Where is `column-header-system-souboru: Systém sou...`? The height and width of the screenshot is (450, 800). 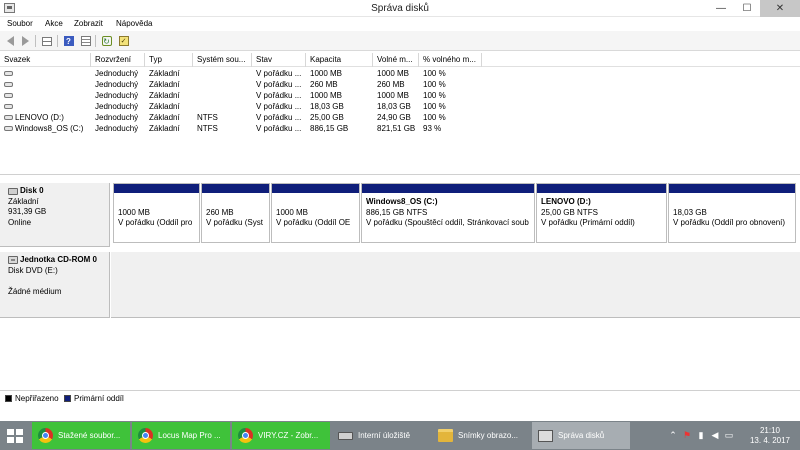
column-header-system-souboru: Systém sou... is located at coordinates (222, 60).